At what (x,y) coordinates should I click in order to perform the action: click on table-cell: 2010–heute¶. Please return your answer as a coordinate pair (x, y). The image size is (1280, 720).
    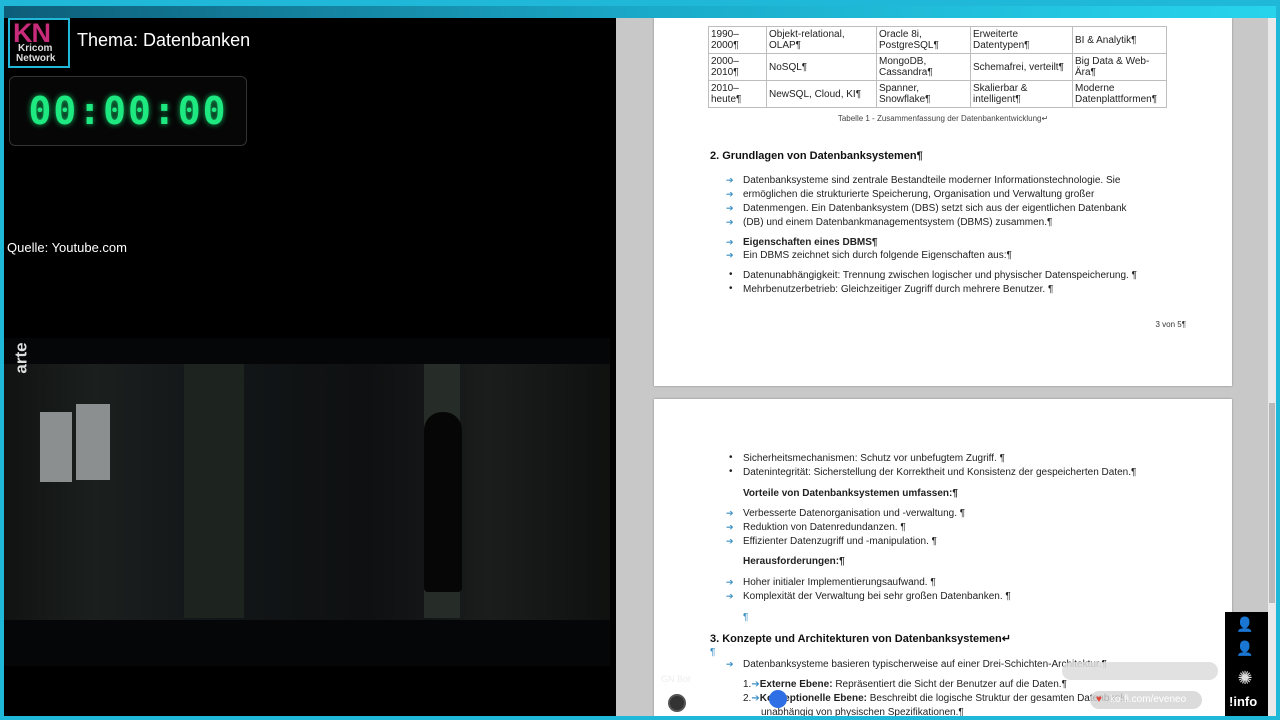
    Looking at the image, I should click on (737, 94).